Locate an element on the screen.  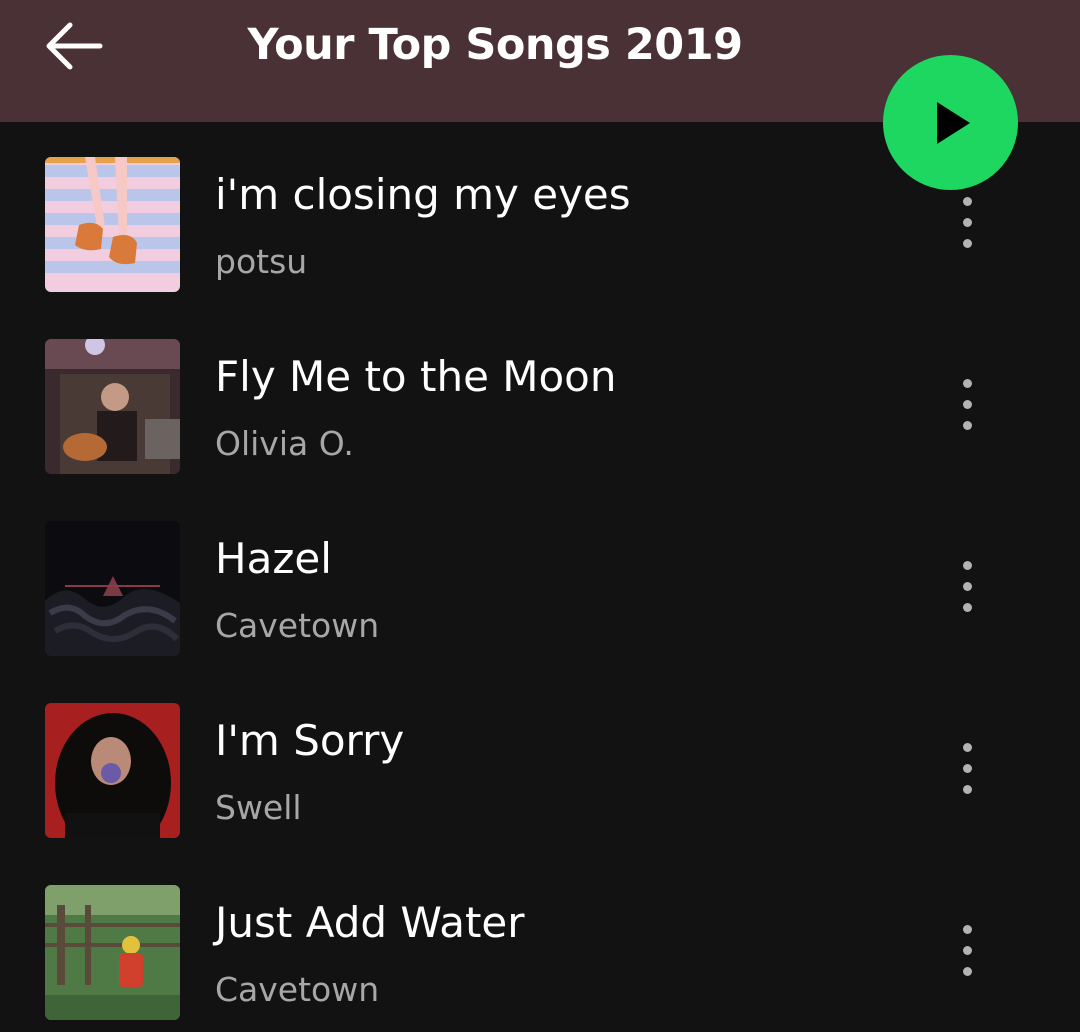
guitar-photo-cover is located at coordinates (112, 406).